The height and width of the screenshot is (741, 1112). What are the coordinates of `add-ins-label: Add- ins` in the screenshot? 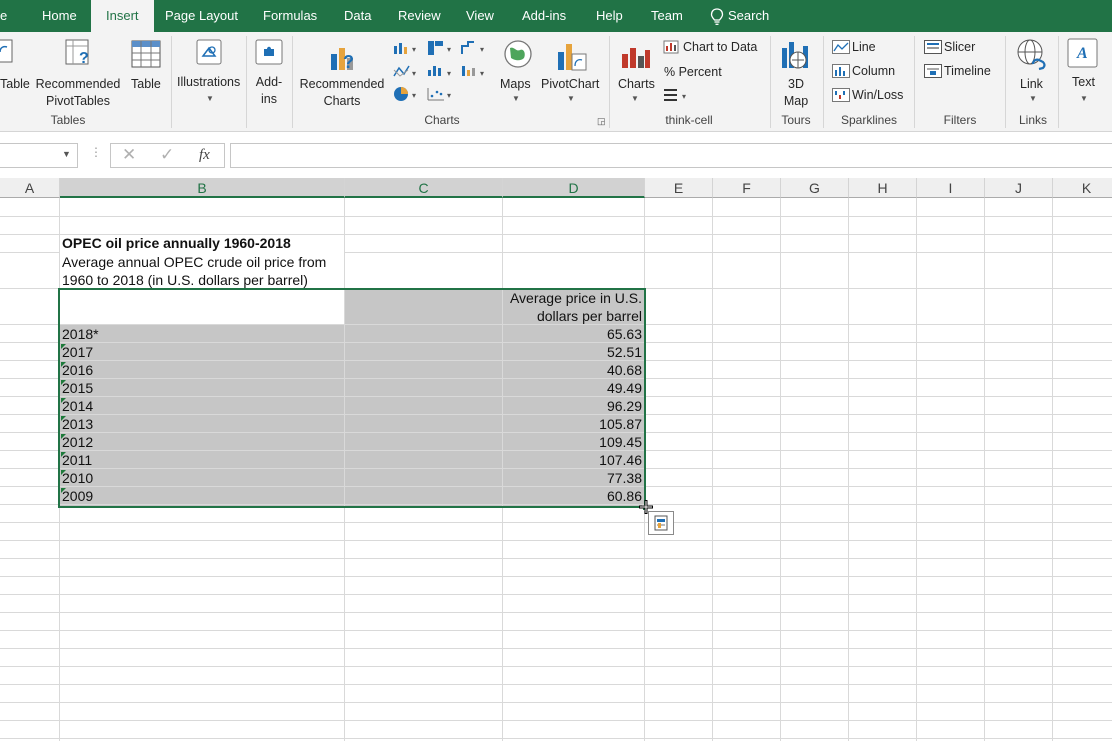 It's located at (269, 91).